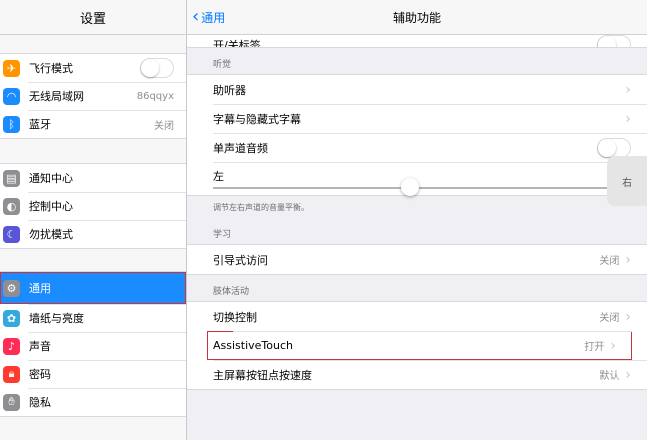 Image resolution: width=647 pixels, height=440 pixels. I want to click on learning-section-label: 学习, so click(222, 235).